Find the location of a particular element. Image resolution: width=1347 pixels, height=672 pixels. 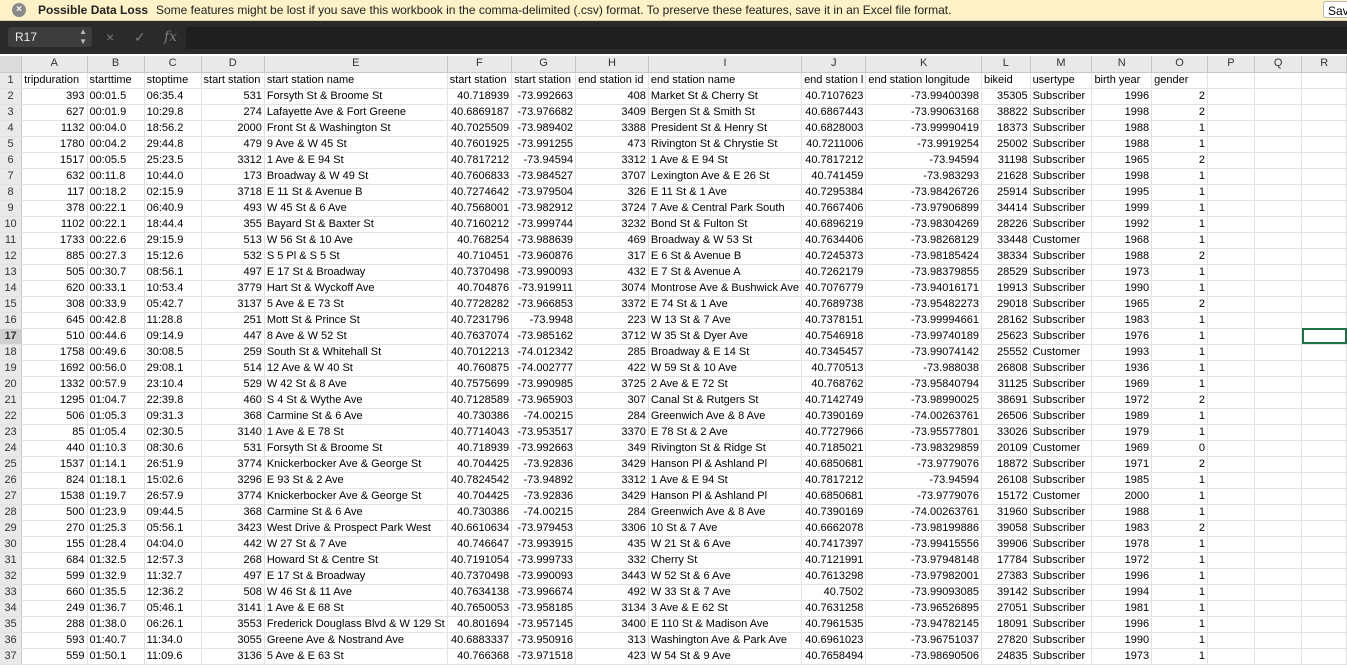

cell: E 78 St & 2 Ave is located at coordinates (725, 432).